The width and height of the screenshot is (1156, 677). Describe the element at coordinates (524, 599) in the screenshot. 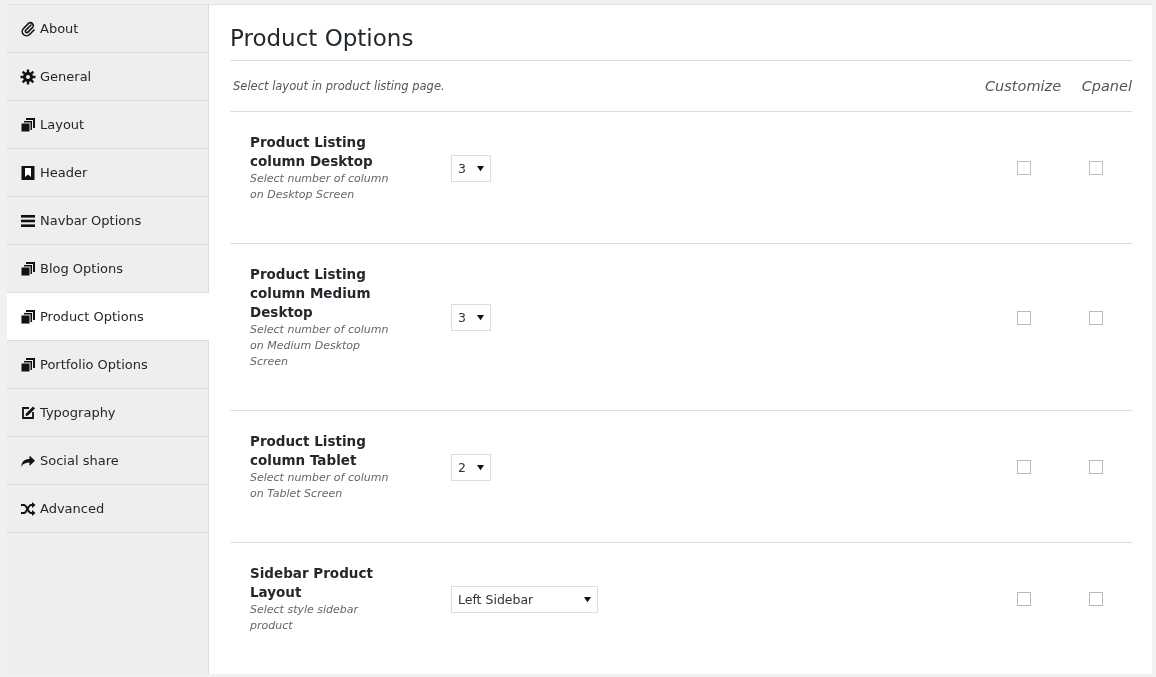

I see `select-dropdown: Left Sidebar` at that location.